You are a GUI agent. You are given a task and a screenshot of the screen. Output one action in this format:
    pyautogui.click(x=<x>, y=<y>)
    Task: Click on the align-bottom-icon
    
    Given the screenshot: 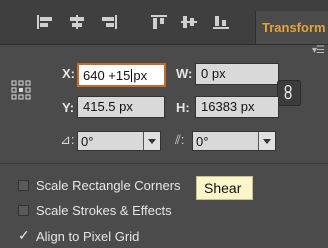 What is the action you would take?
    pyautogui.click(x=221, y=22)
    